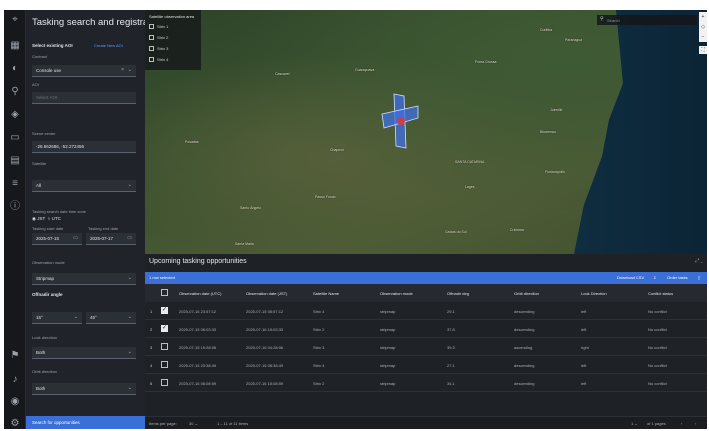  What do you see at coordinates (233, 423) in the screenshot?
I see `range-text: 1 – 11 of 11 items` at bounding box center [233, 423].